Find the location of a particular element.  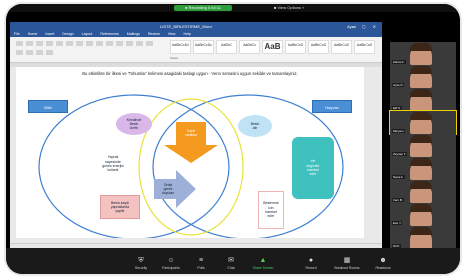

window-controls: – ▢ ✕ is located at coordinates (365, 26).